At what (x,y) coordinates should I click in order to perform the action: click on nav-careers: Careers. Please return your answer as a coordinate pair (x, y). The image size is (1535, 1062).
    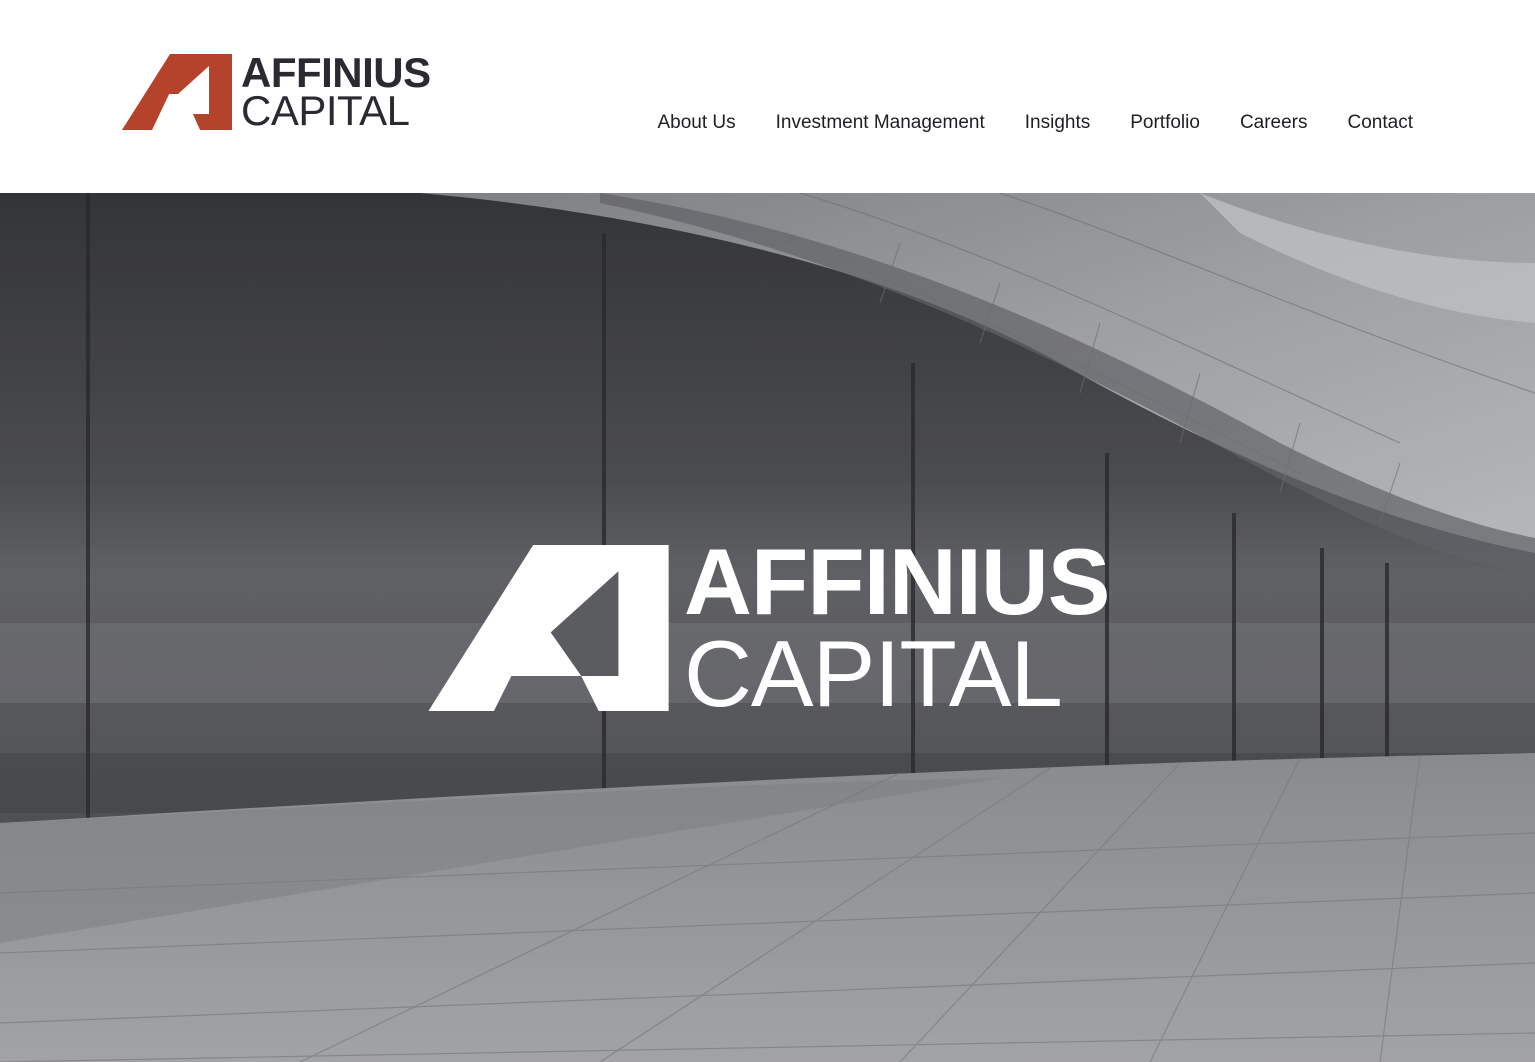
    Looking at the image, I should click on (1274, 123).